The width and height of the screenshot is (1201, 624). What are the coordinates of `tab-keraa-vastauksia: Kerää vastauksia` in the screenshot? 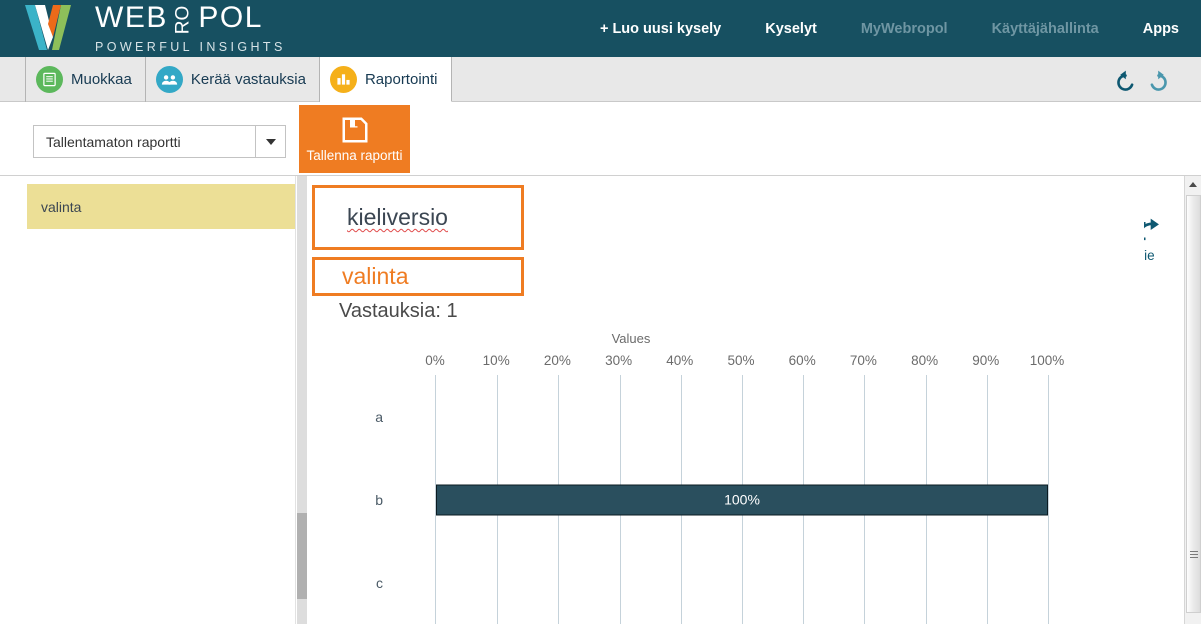 It's located at (233, 79).